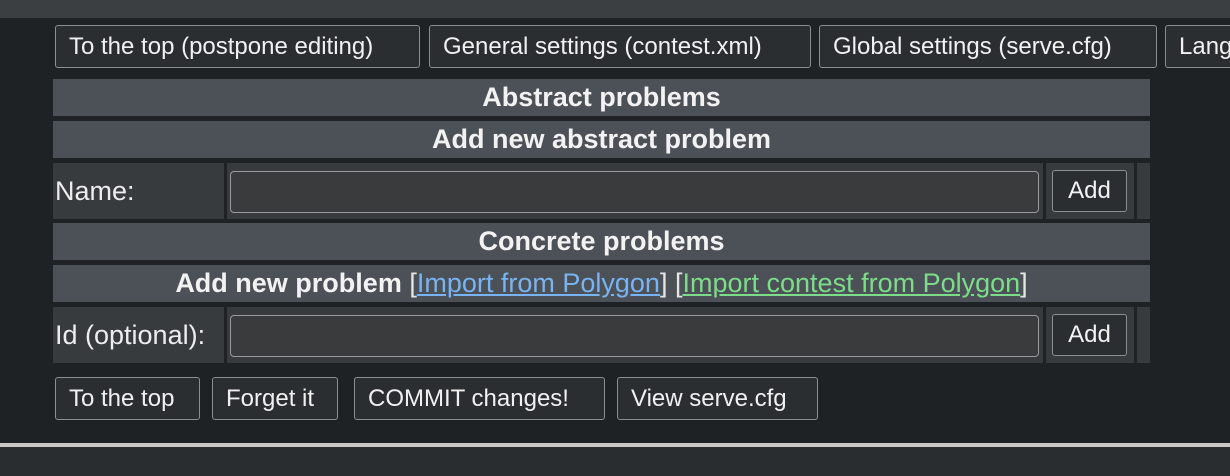  Describe the element at coordinates (1197, 46) in the screenshot. I see `language-settings-button: Lang` at that location.